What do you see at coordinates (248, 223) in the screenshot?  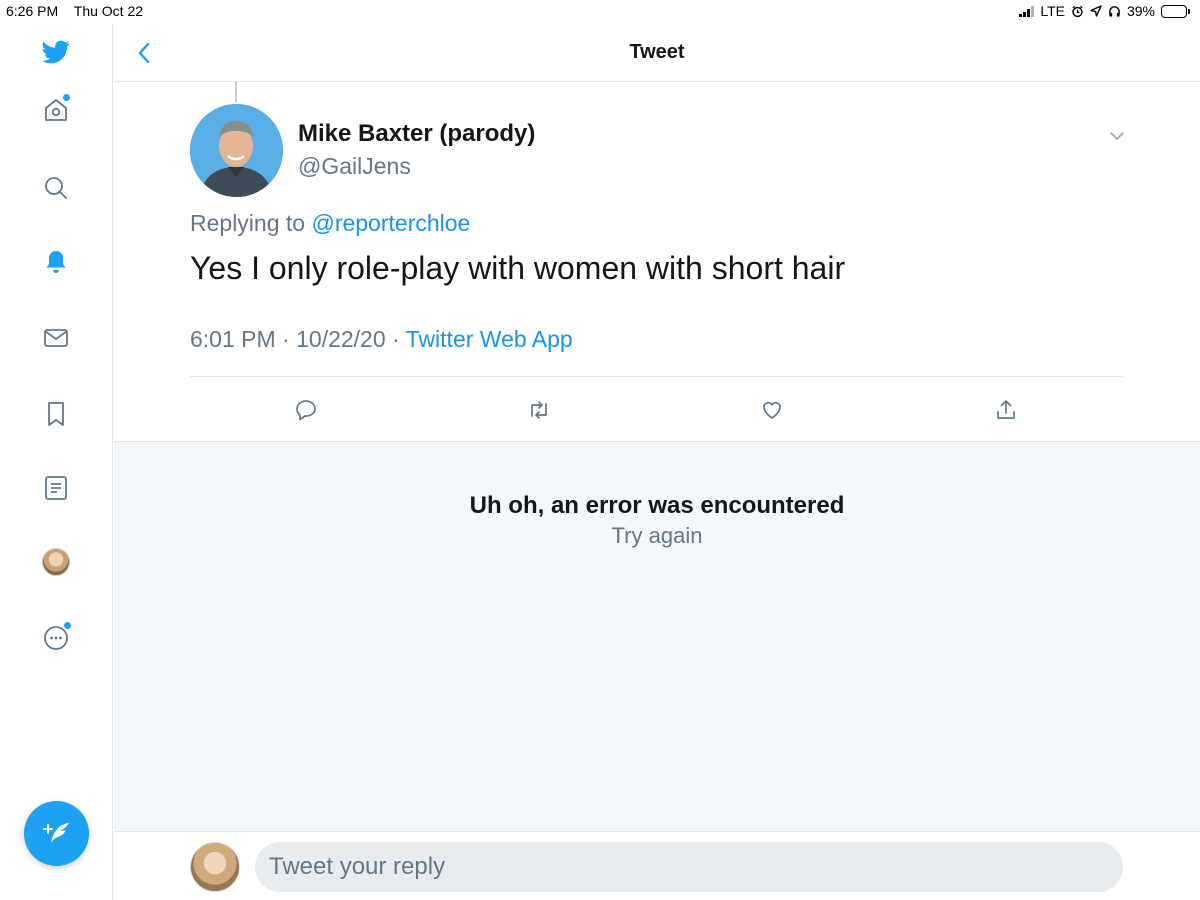 I see `replying-prefix: Replying to` at bounding box center [248, 223].